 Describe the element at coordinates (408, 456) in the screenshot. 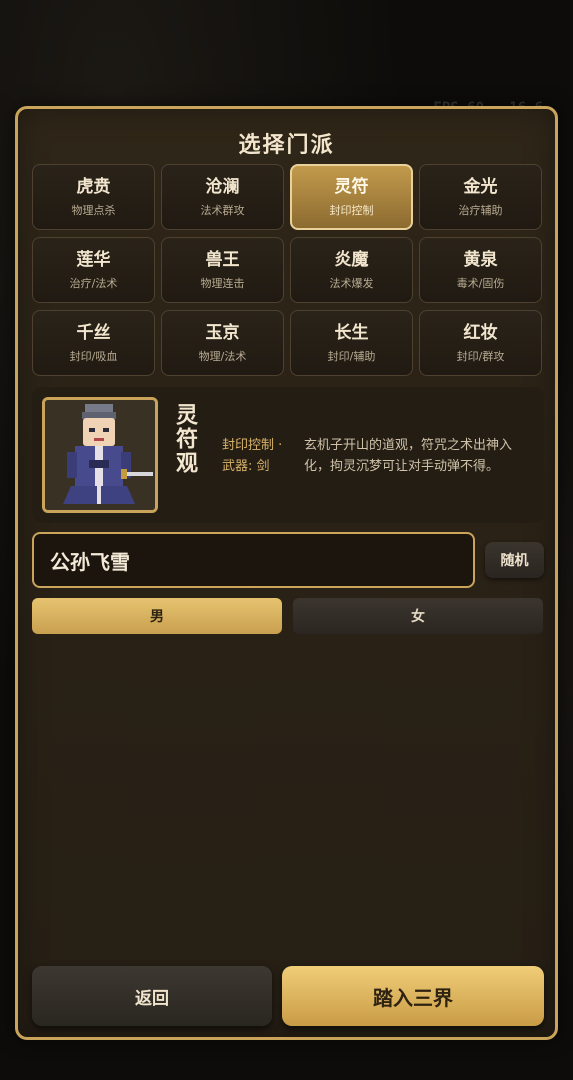

I see `sect-description: 玄机子开山的道观，符咒之术出神入化，拘灵沉梦可让对手动弹不得。` at that location.